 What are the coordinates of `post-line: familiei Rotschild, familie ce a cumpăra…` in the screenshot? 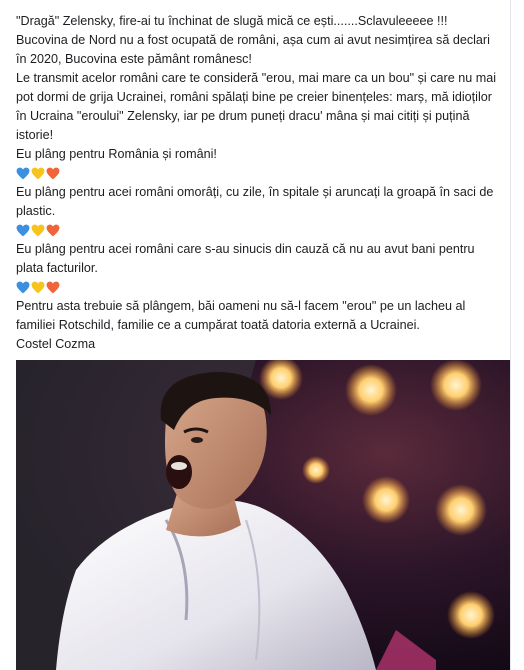 It's located at (218, 325).